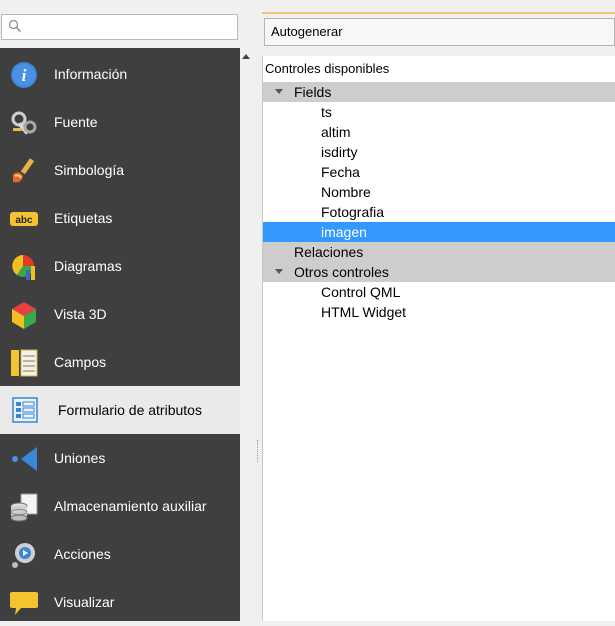  I want to click on sidebar-item-informacion: i Información, so click(120, 74).